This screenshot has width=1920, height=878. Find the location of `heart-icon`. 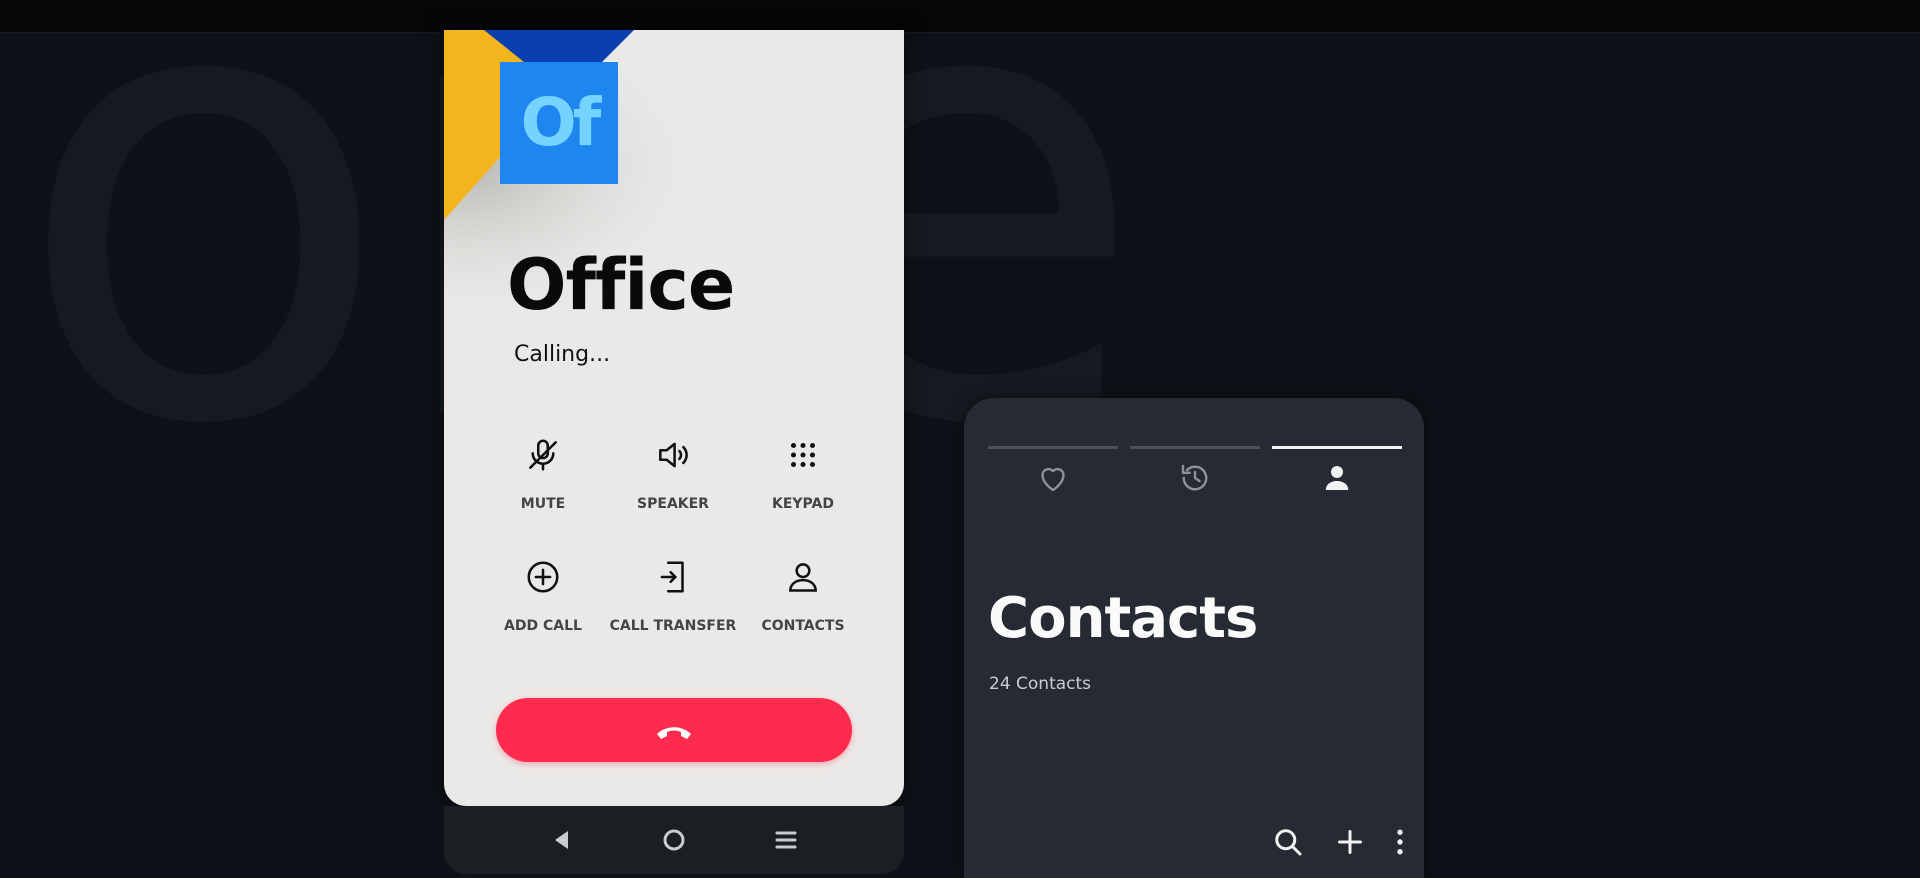

heart-icon is located at coordinates (1053, 478).